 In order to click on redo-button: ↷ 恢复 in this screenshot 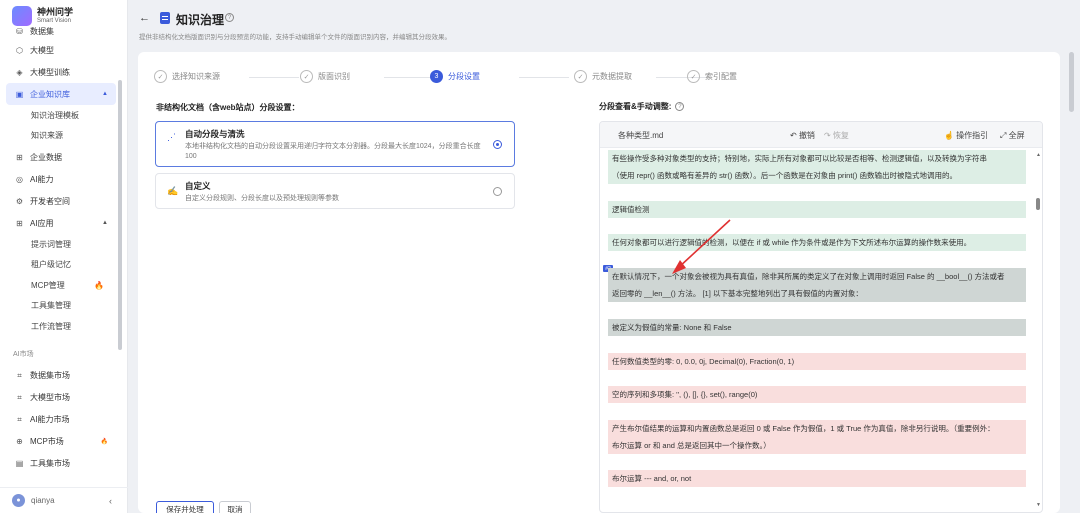, I will do `click(836, 135)`.